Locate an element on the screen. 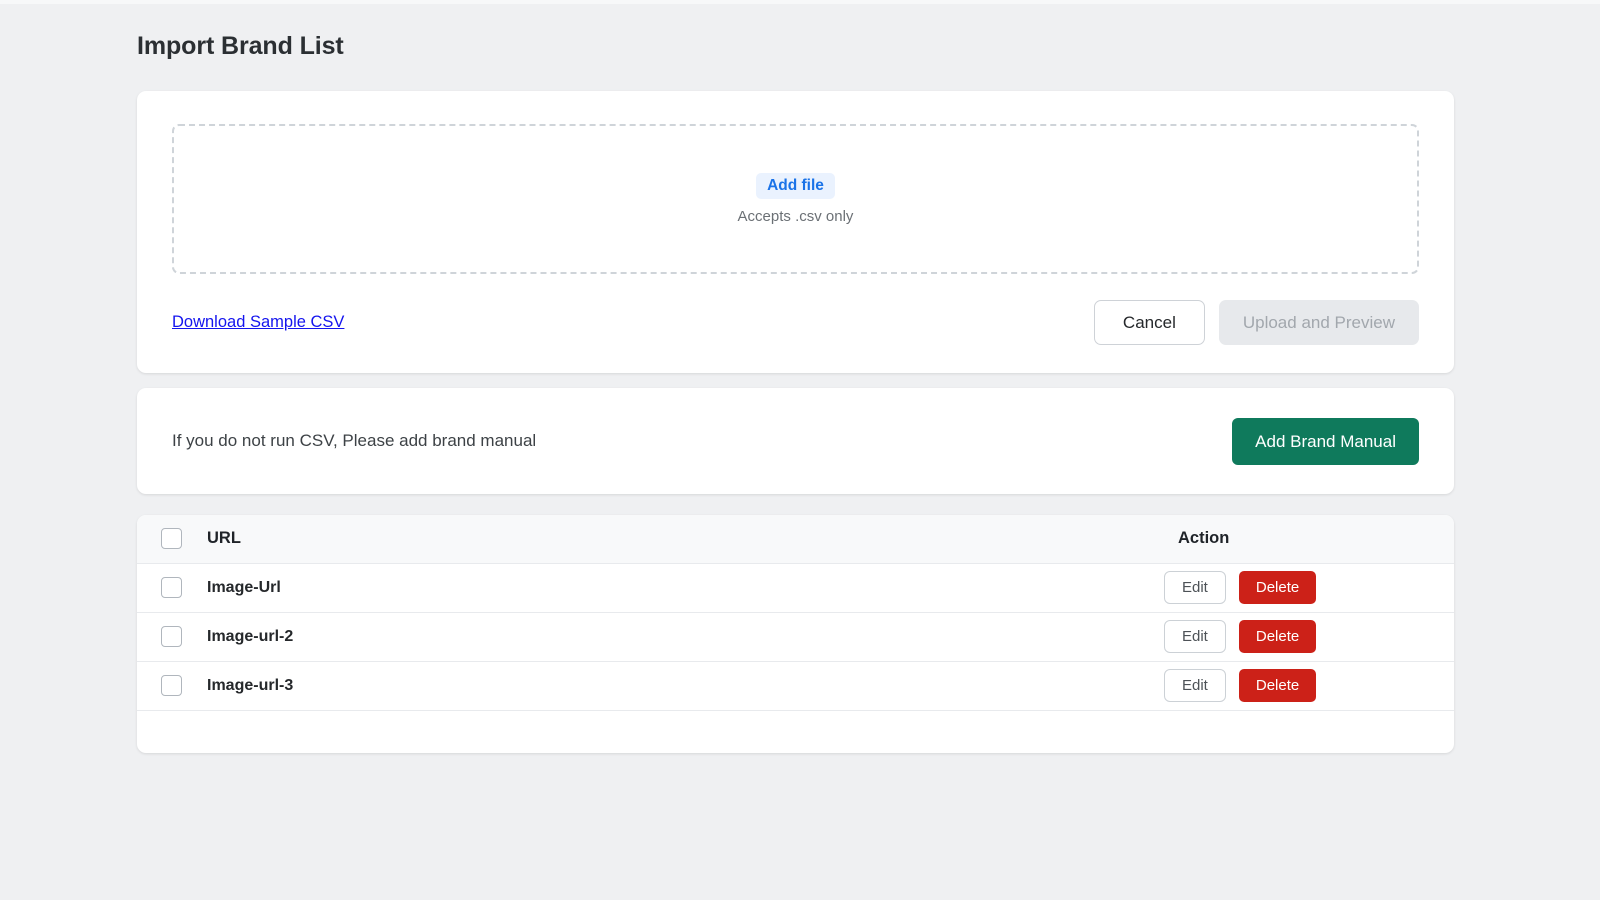 The image size is (1600, 900). upload-buttons: Cancel Upload and Preview is located at coordinates (1256, 322).